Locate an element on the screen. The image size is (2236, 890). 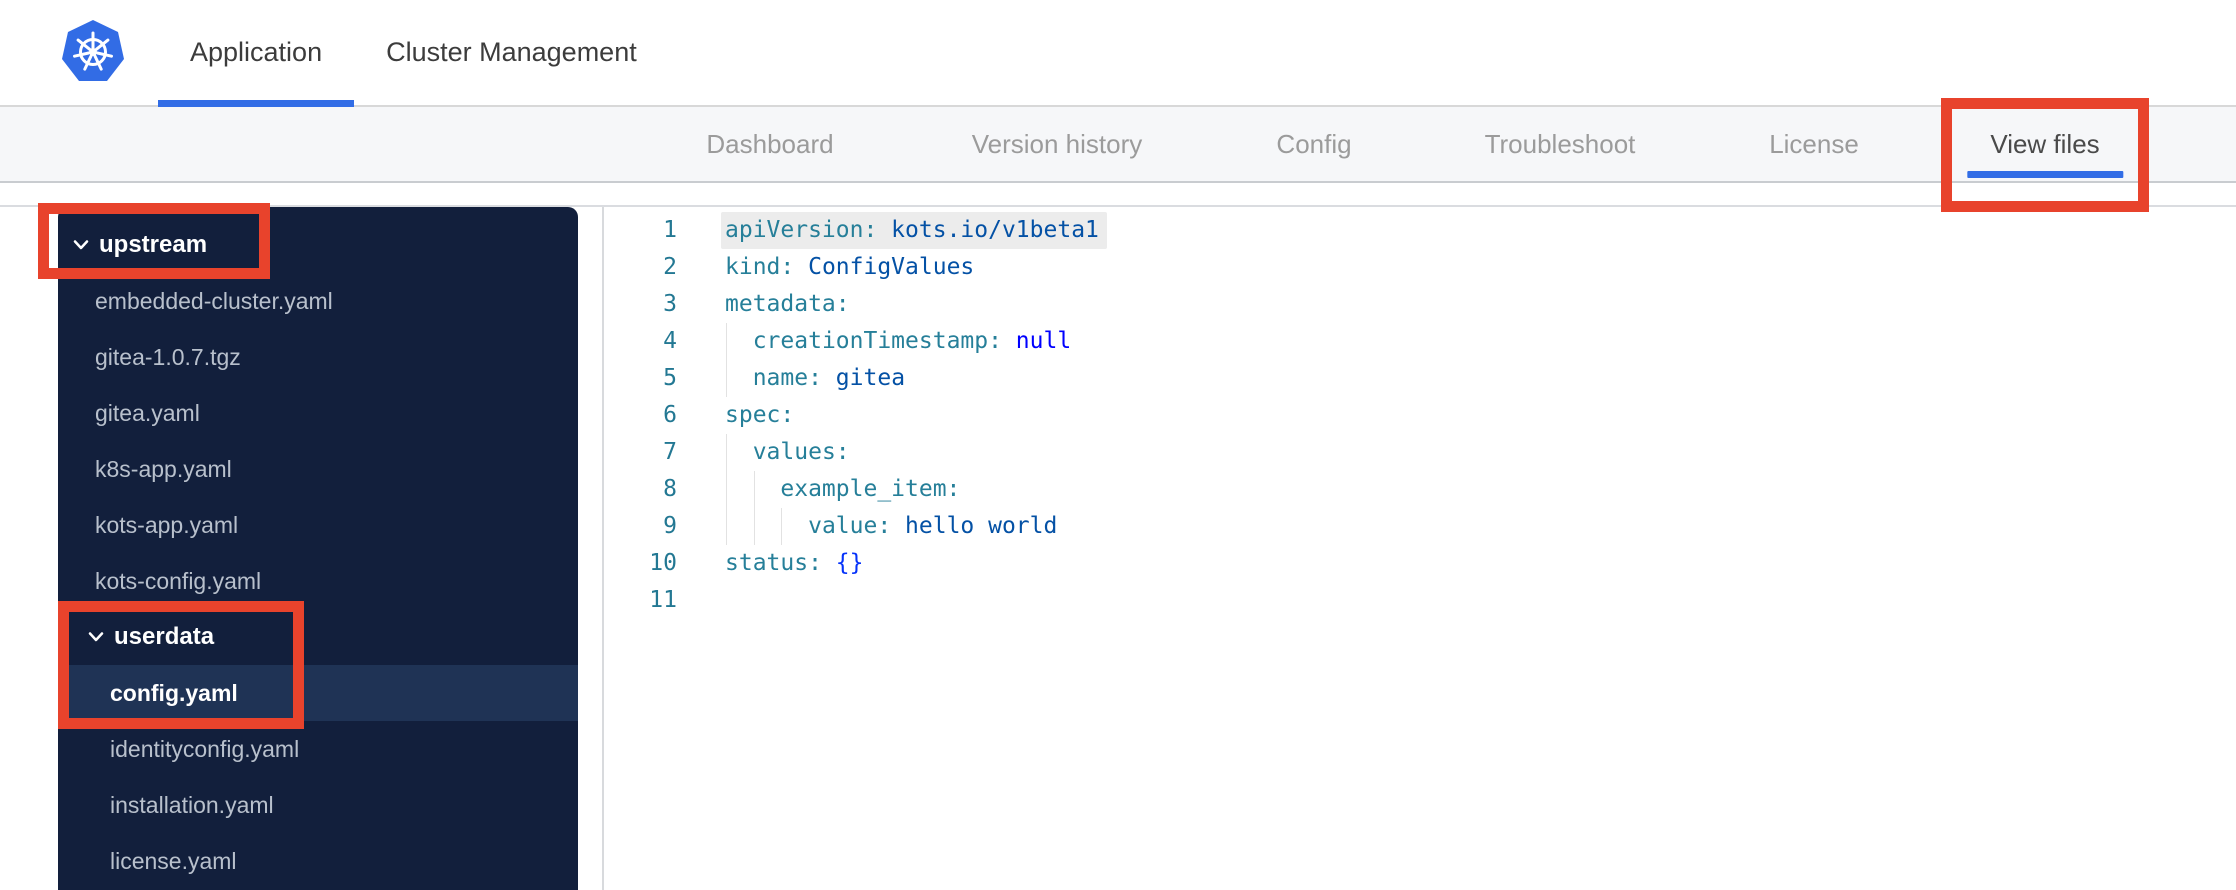
code-line: 5 name: gitea is located at coordinates (1420, 378).